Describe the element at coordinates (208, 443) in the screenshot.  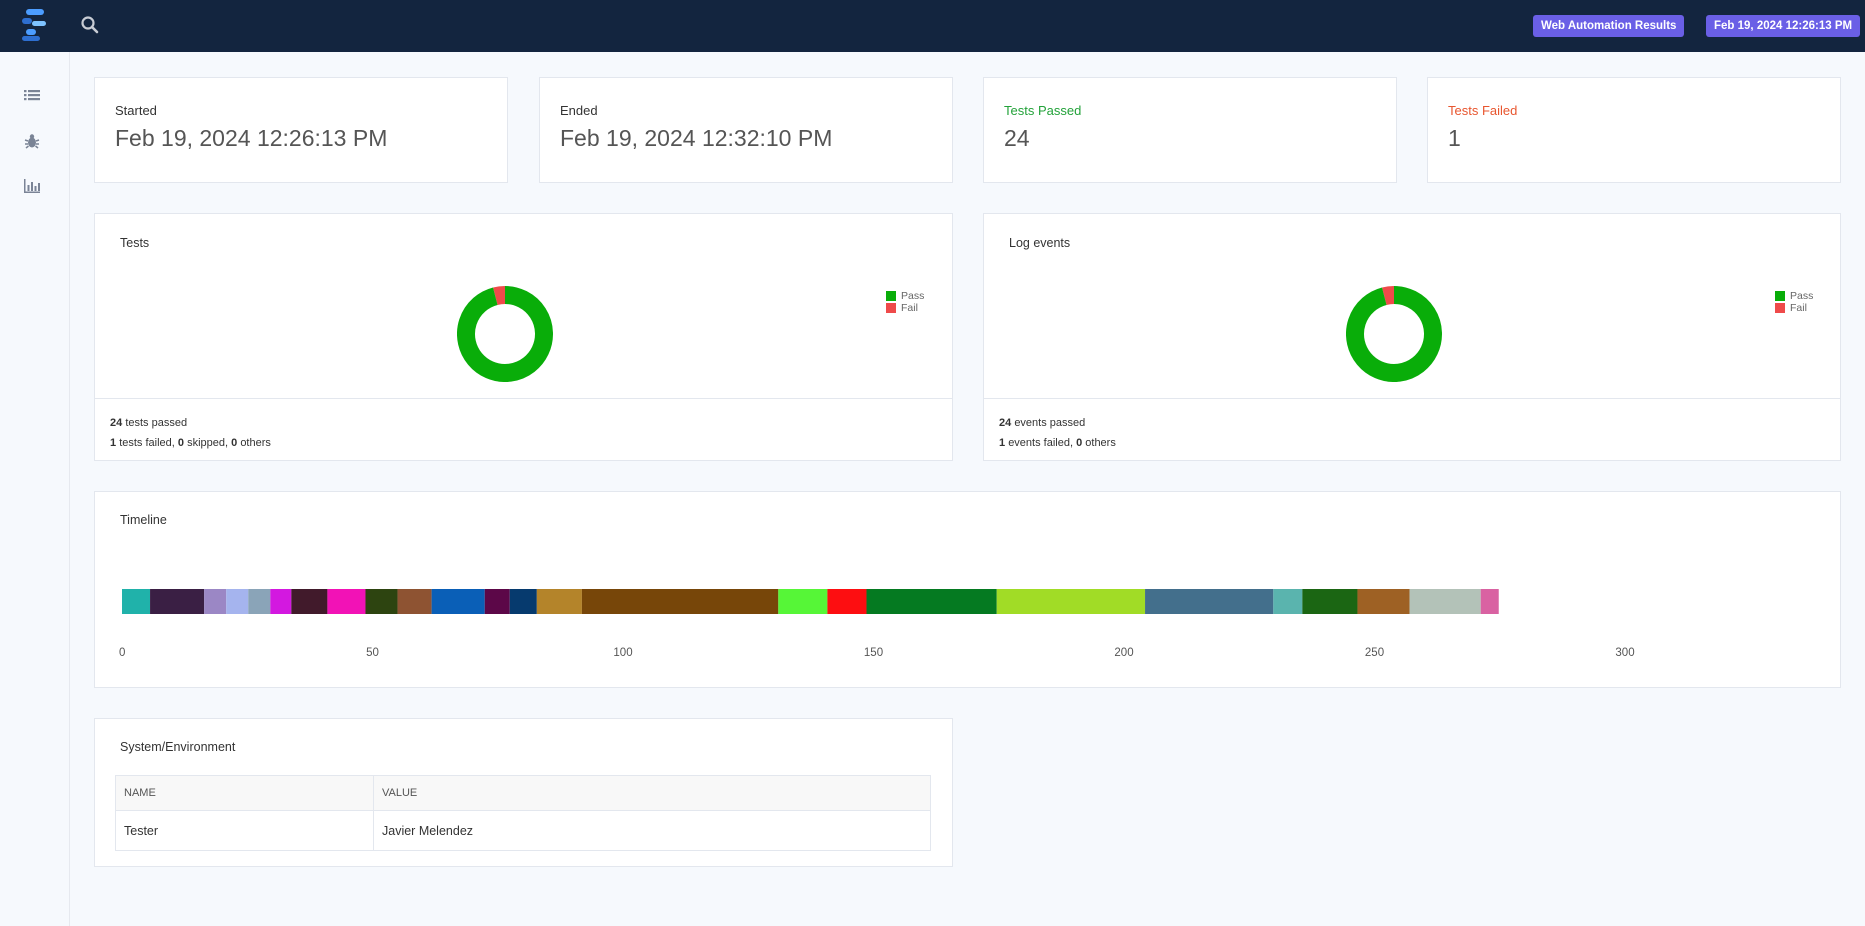
I see `skipped-text: skipped,` at that location.